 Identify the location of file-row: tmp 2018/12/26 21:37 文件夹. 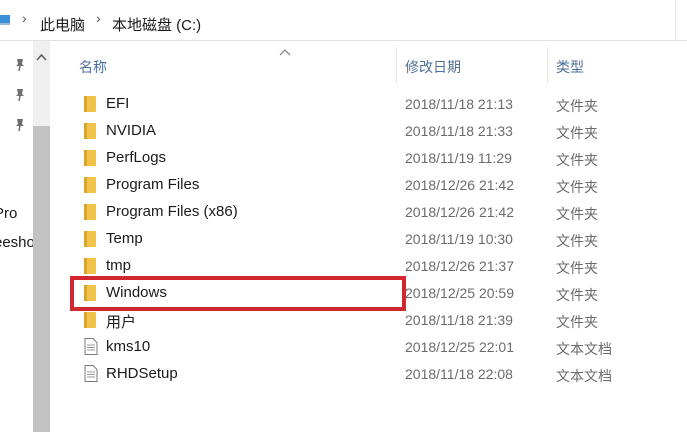
(369, 265).